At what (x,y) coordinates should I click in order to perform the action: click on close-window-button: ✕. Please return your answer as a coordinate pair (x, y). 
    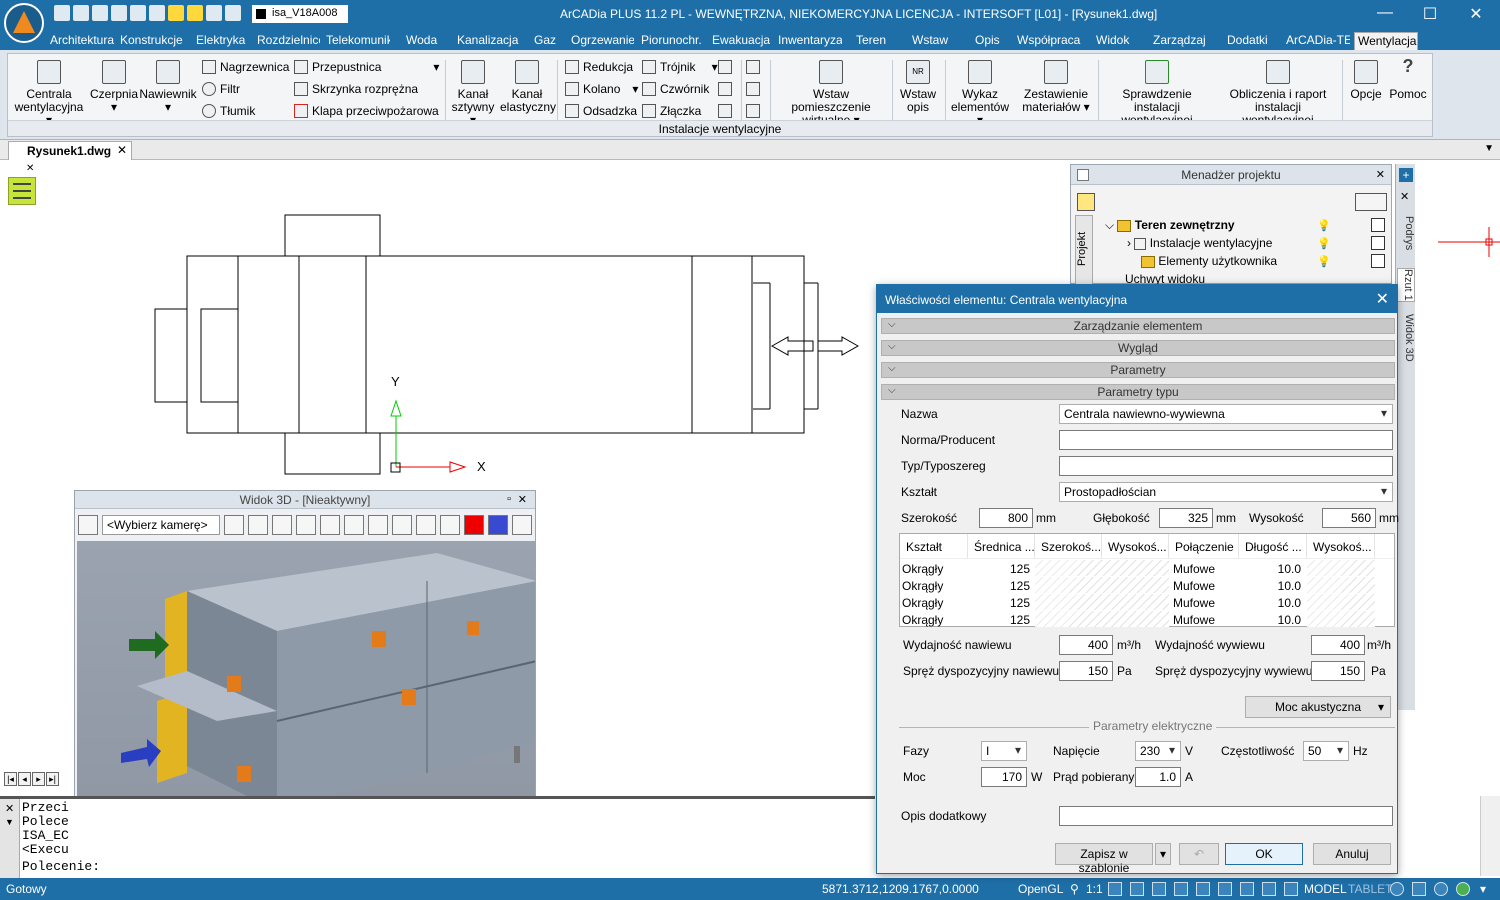
    Looking at the image, I should click on (1476, 14).